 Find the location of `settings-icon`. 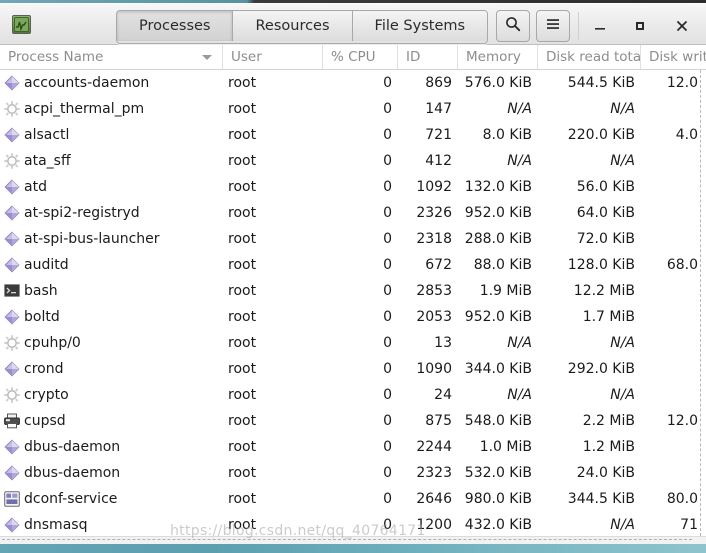

settings-icon is located at coordinates (12, 499).